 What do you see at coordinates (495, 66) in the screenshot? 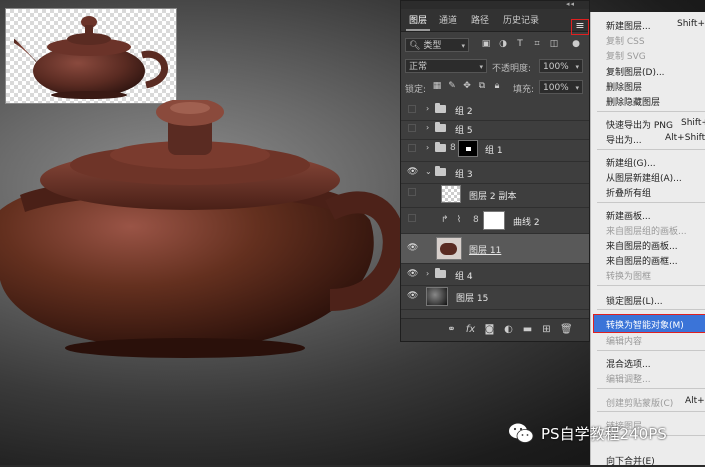
I see `blend-row: 正常 ▾ 不透明度: 100% ▾` at bounding box center [495, 66].